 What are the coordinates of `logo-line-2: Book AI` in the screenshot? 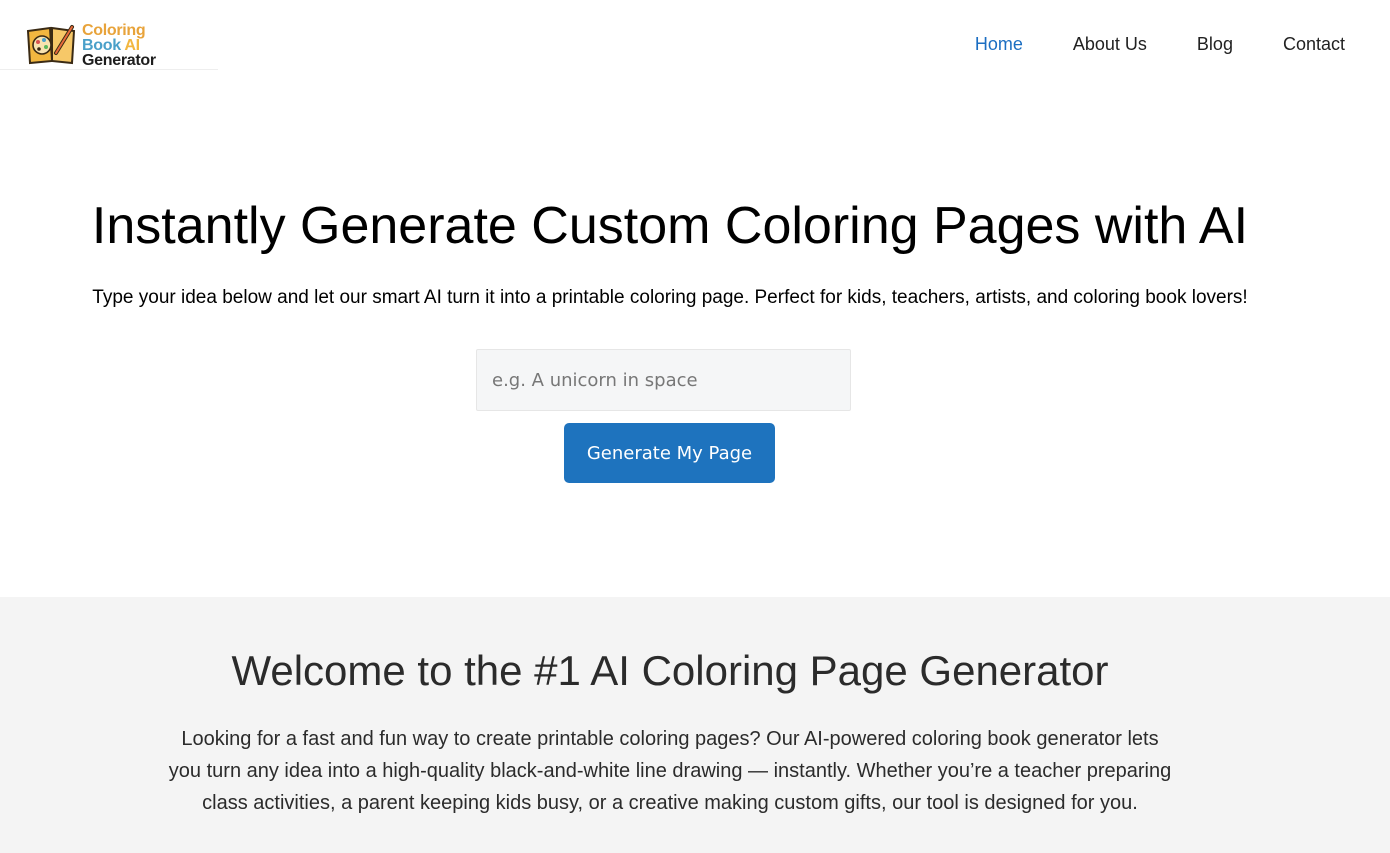 It's located at (119, 45).